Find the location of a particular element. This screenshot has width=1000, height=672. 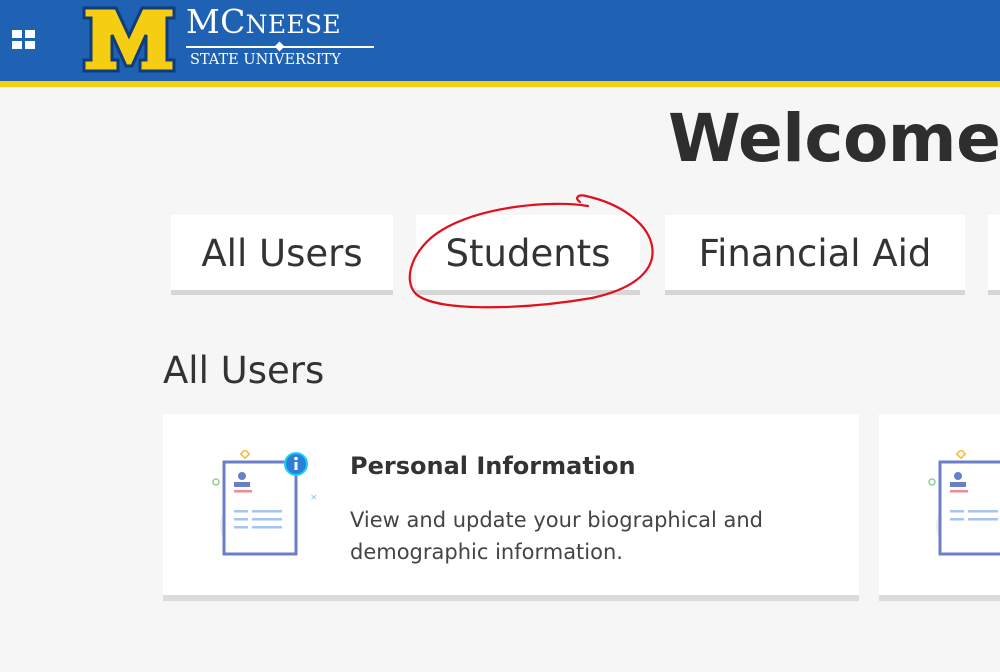

logo-diamond-icon is located at coordinates (279, 46).